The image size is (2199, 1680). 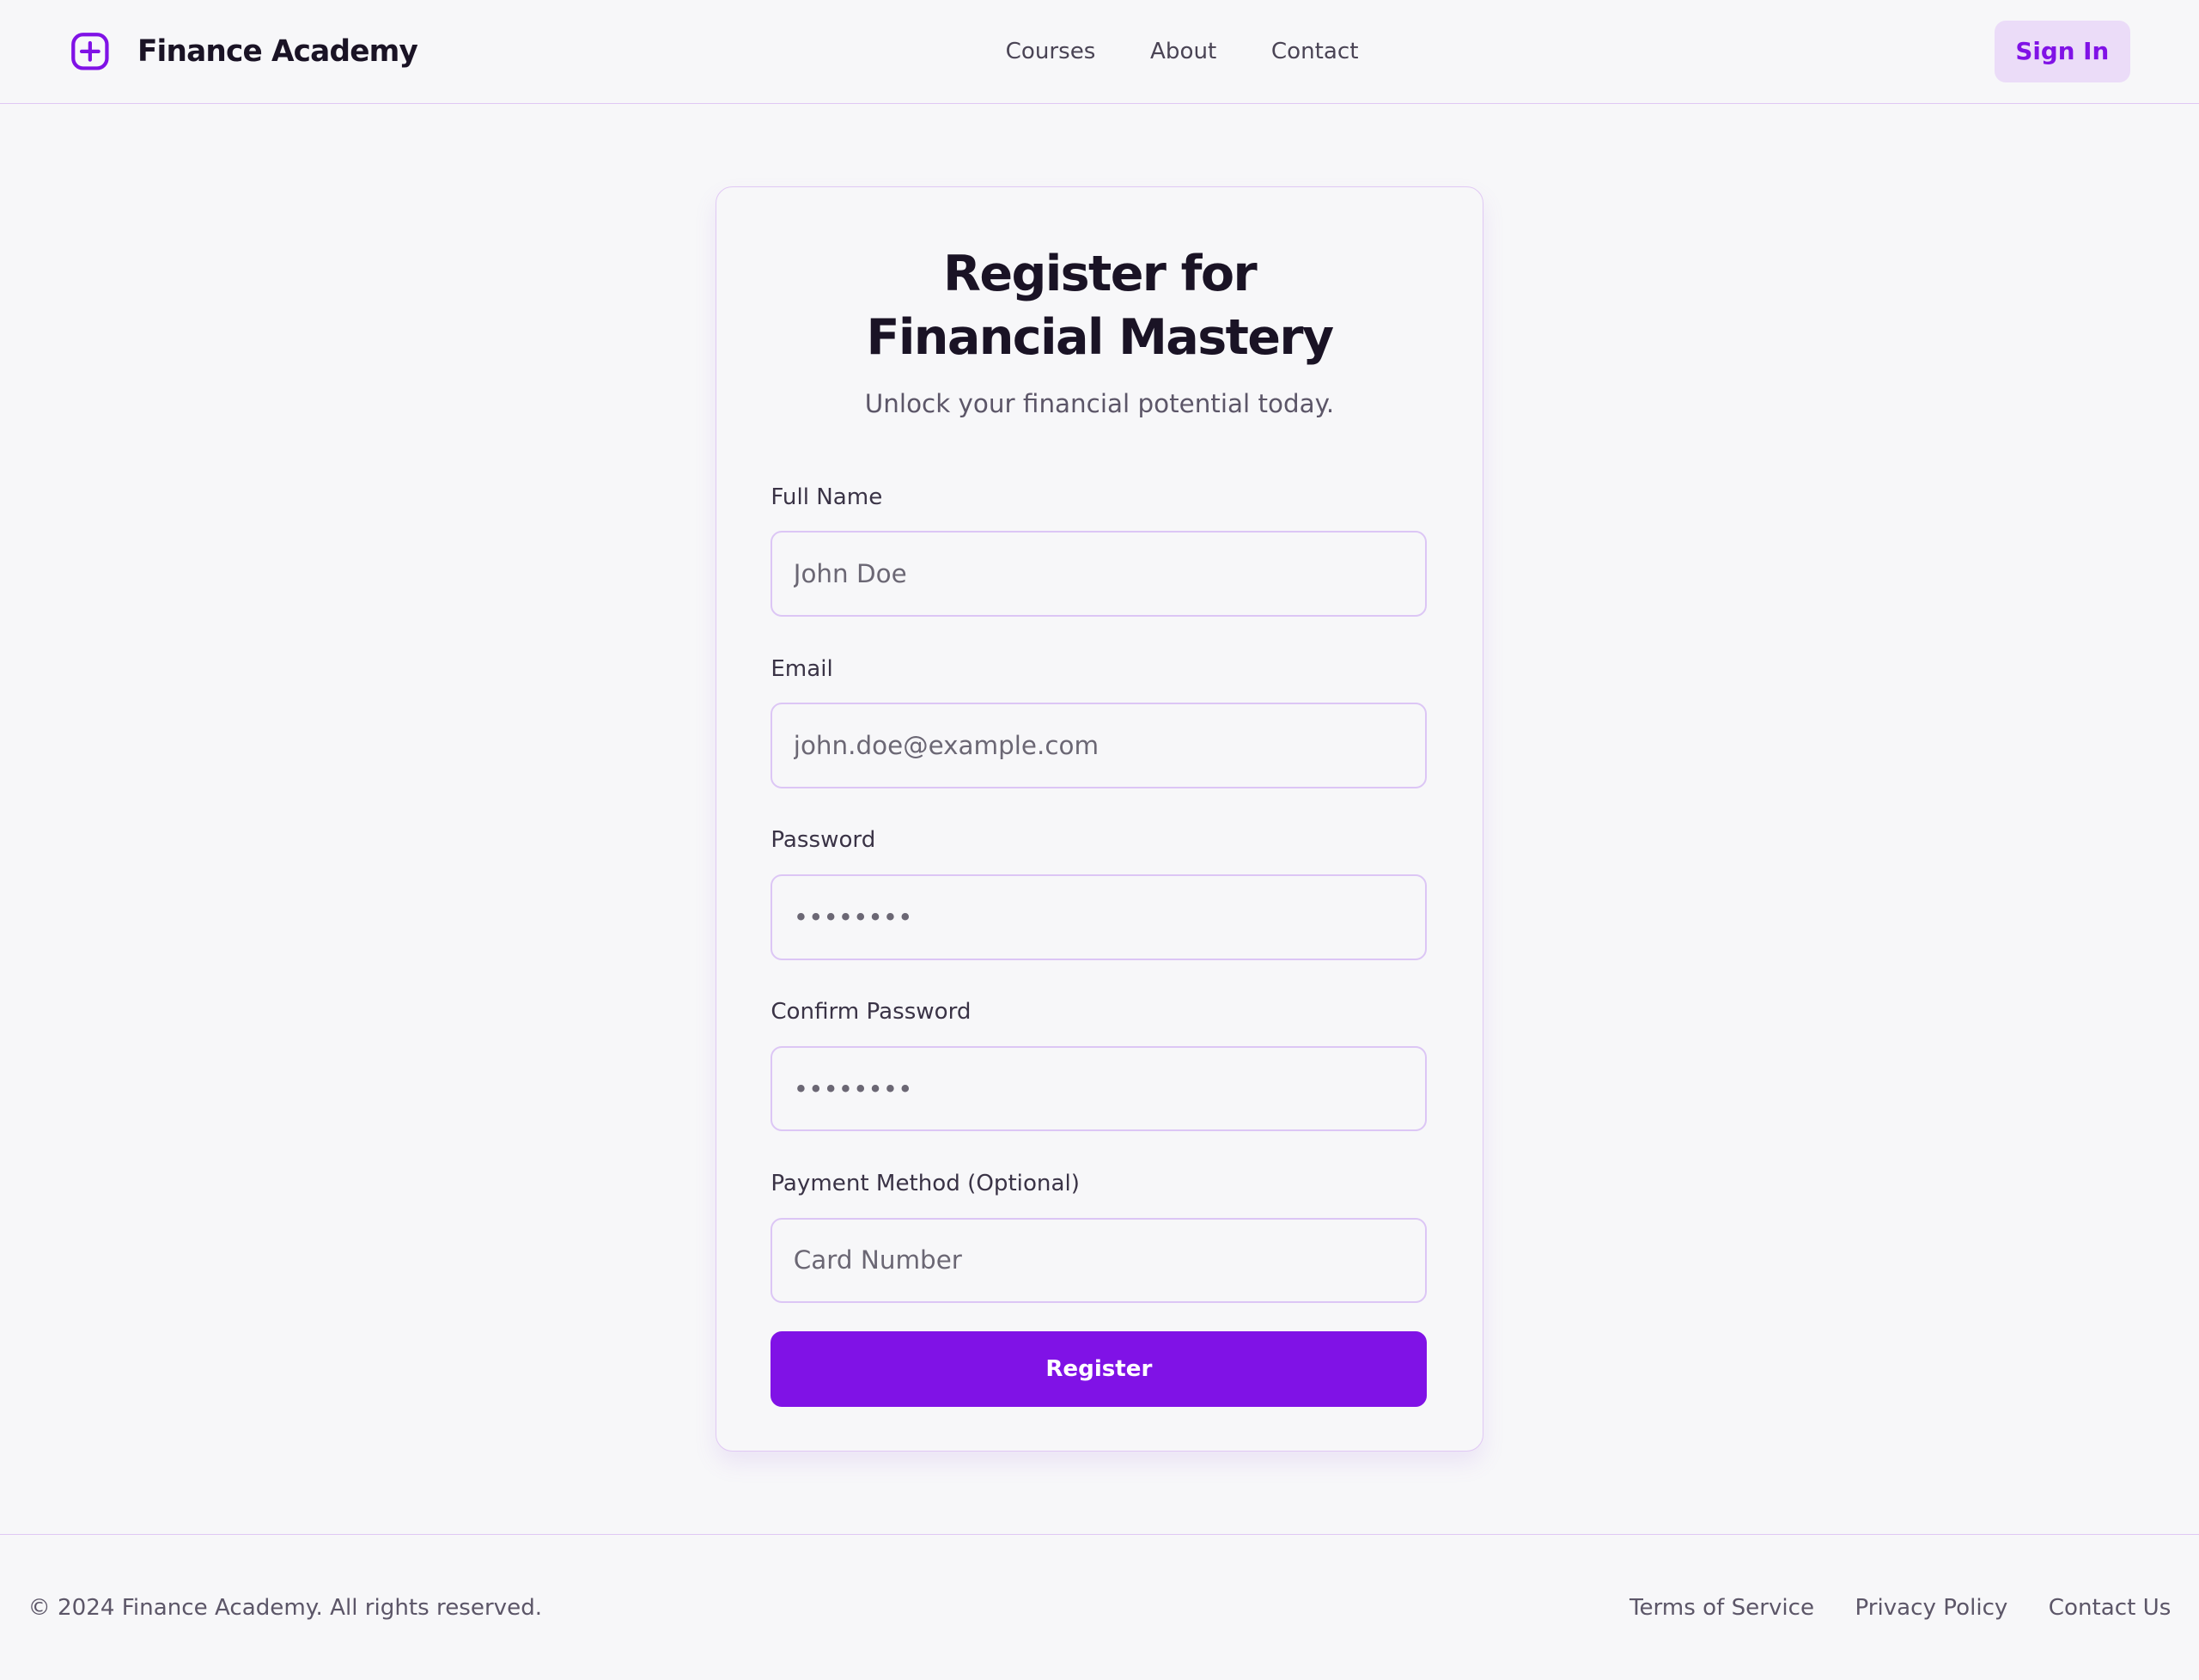 What do you see at coordinates (1099, 745) in the screenshot?
I see `email-input` at bounding box center [1099, 745].